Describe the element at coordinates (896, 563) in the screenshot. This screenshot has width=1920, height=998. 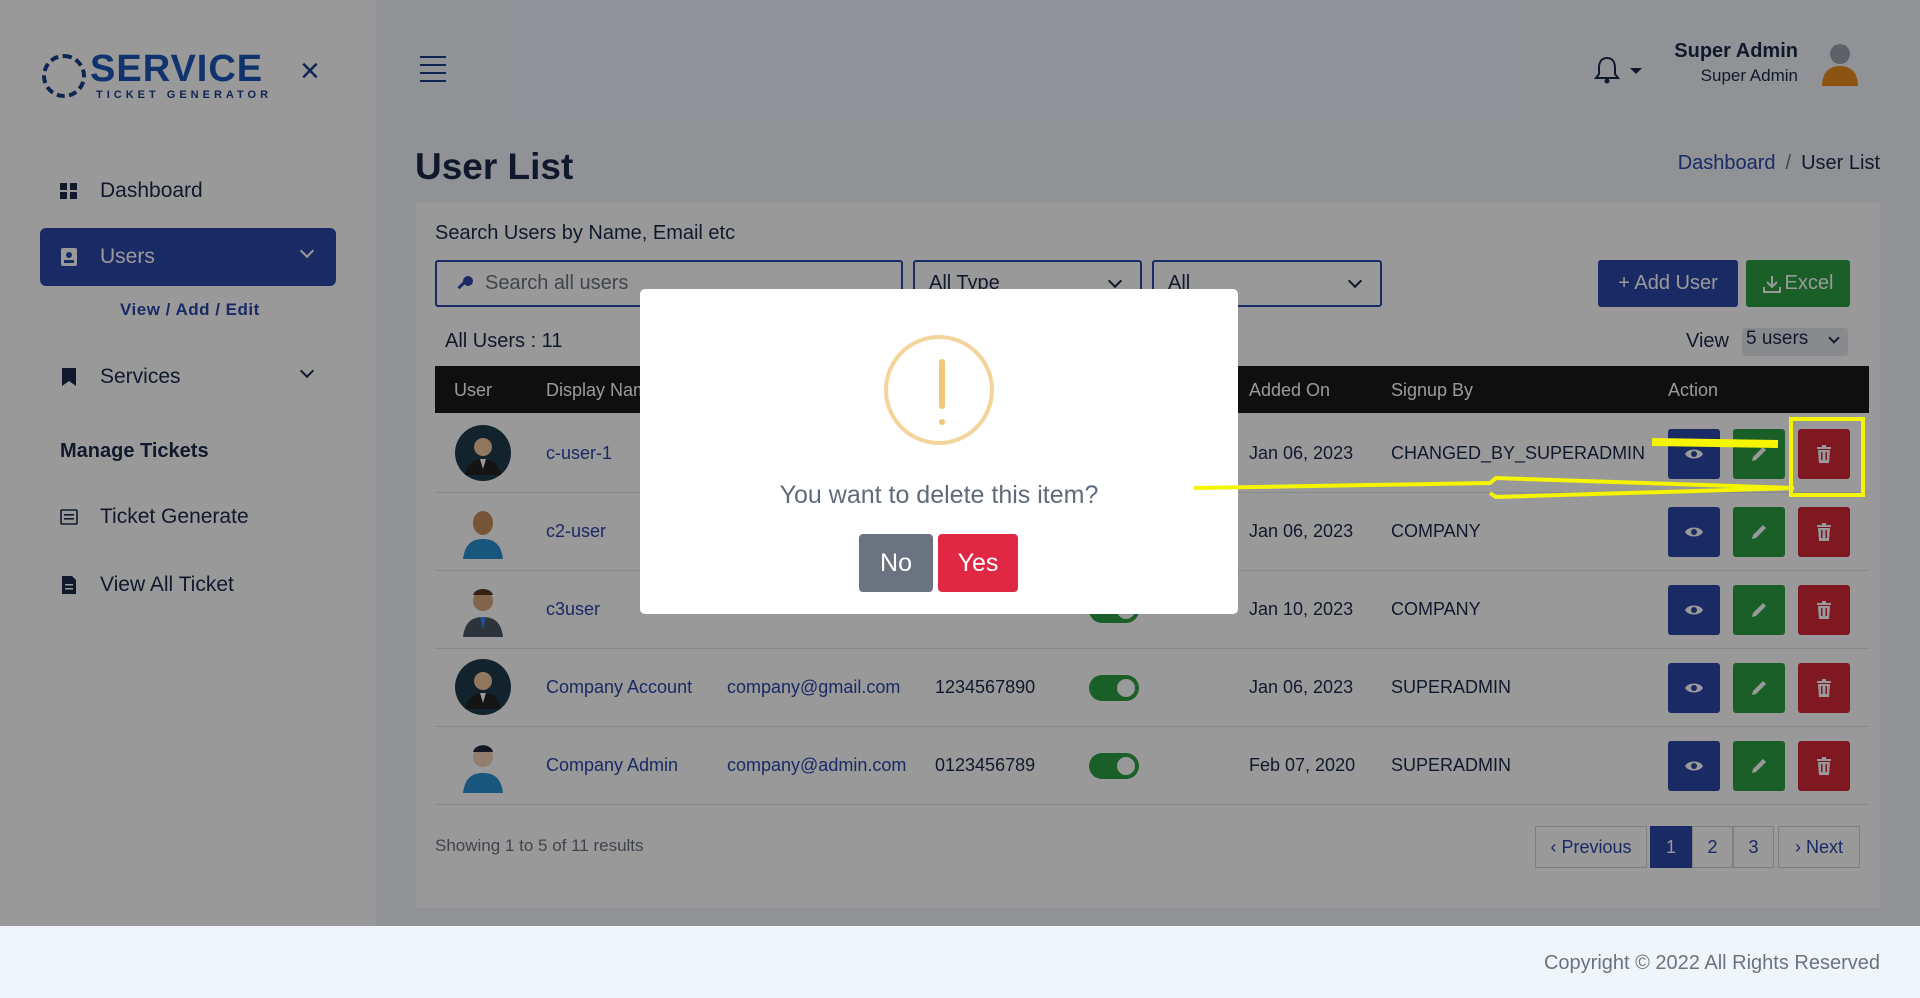
I see `no-button: No` at that location.